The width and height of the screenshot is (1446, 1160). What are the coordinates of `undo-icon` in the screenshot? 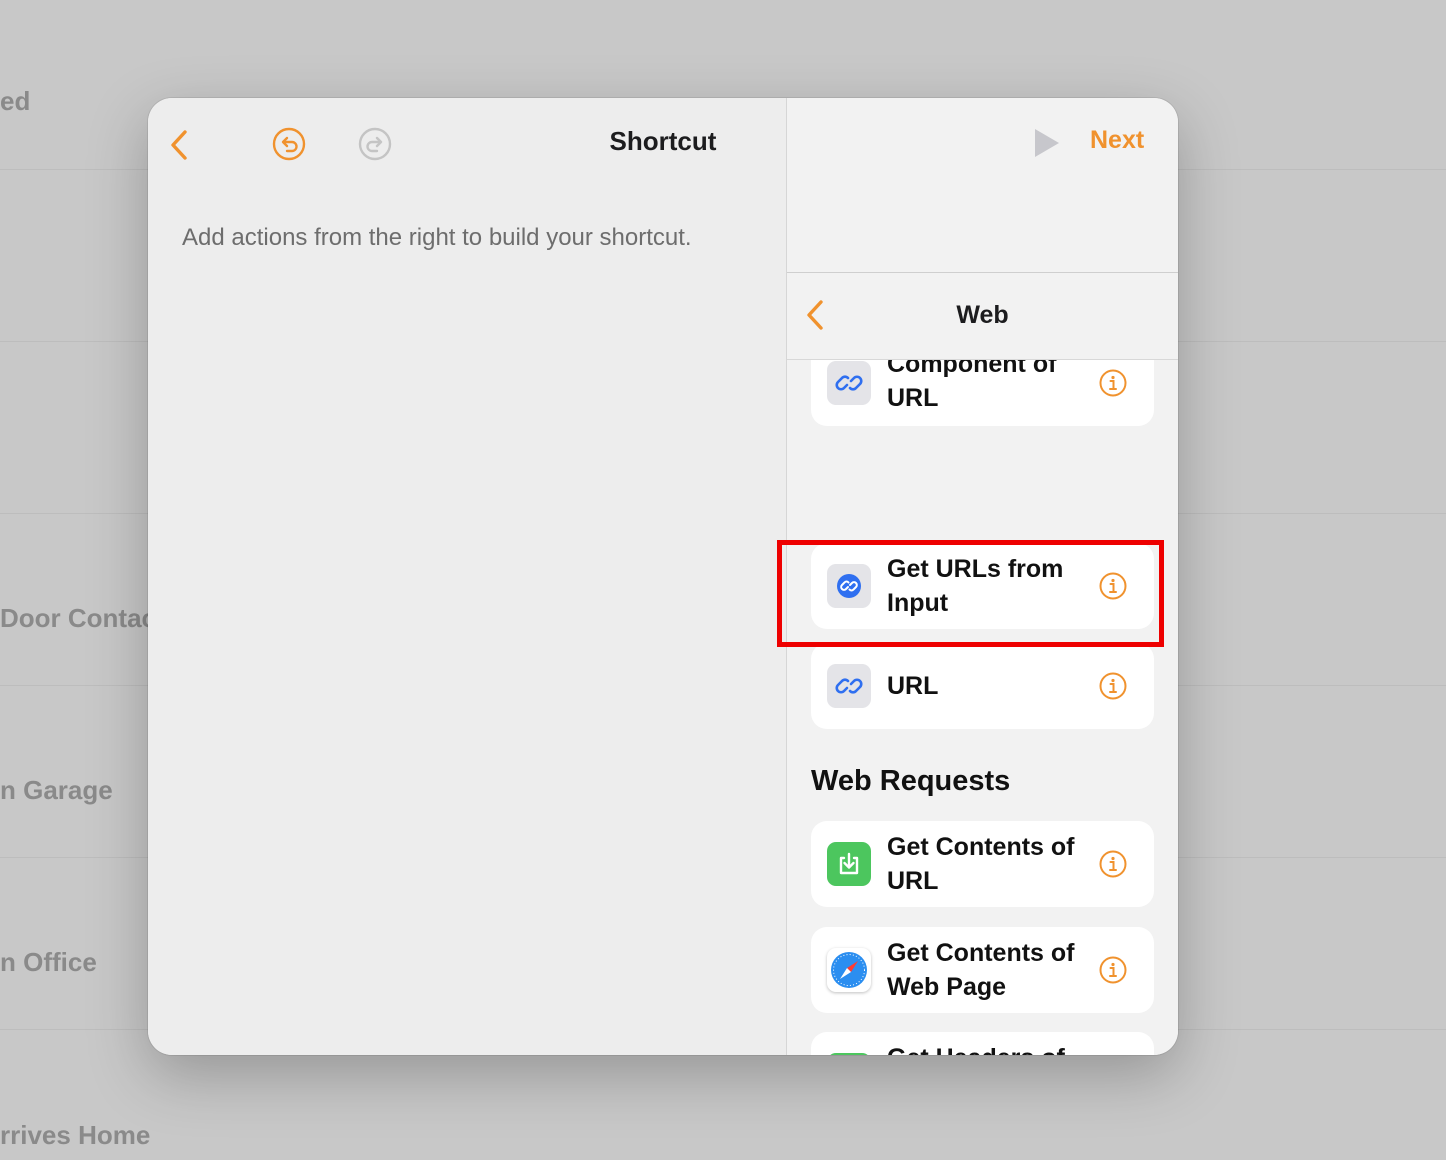 It's located at (289, 144).